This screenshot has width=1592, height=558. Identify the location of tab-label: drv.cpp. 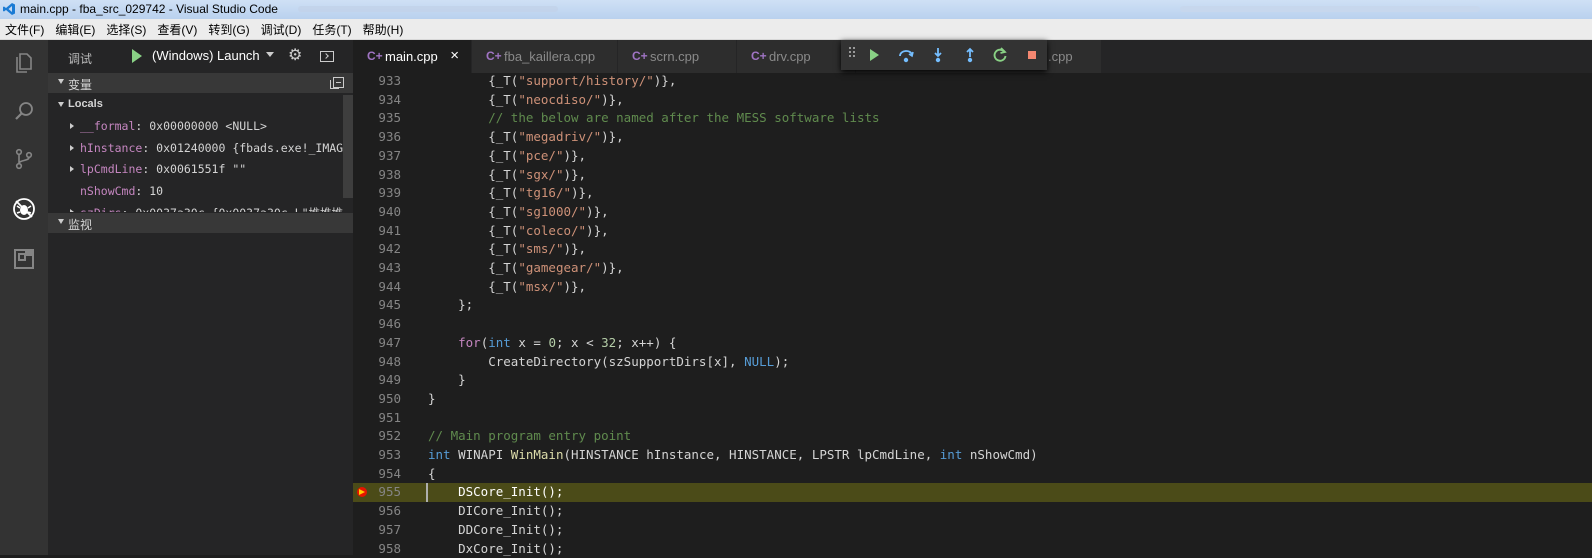
(790, 56).